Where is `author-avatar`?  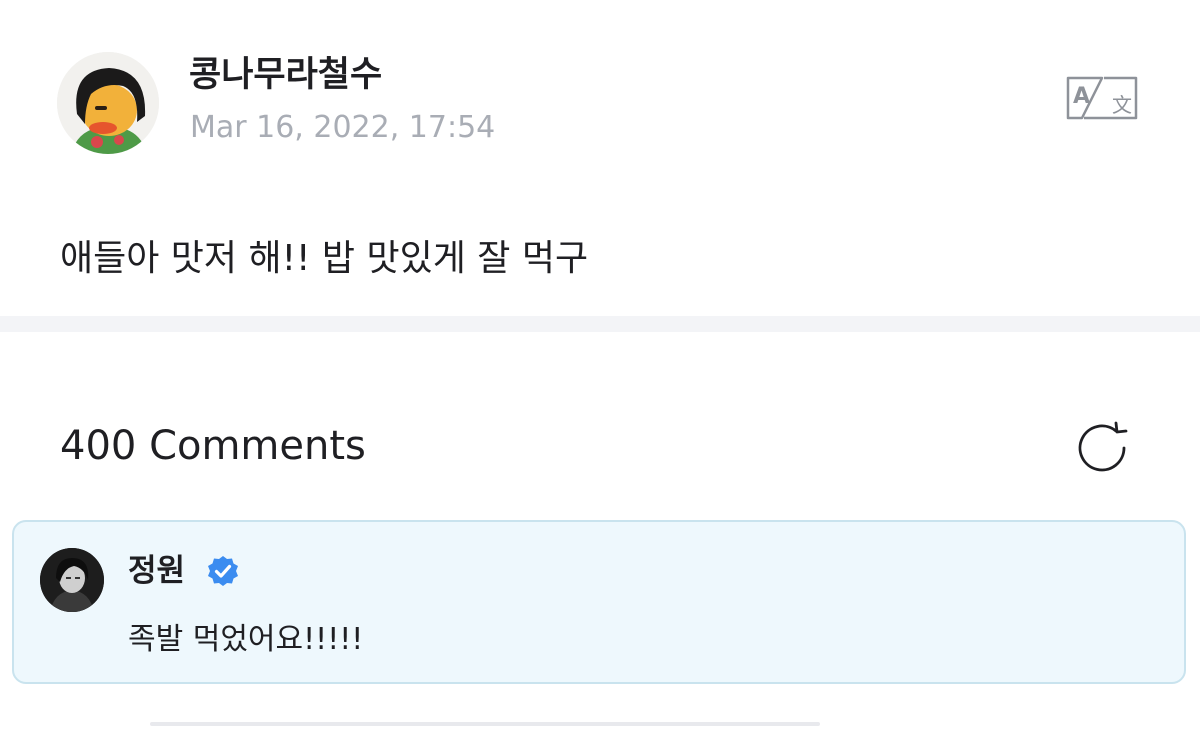 author-avatar is located at coordinates (108, 103).